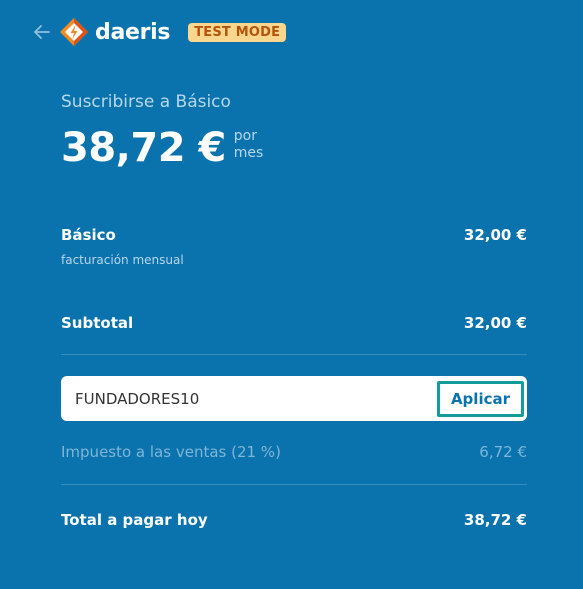  I want to click on line-item-basico: Básico facturación mensual 32,00 €, so click(294, 246).